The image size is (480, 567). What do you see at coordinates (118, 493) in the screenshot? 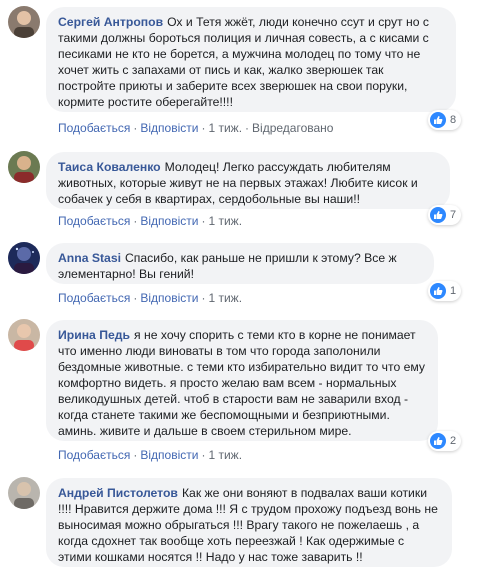
I see `author-name: Андрей Пистолетов` at bounding box center [118, 493].